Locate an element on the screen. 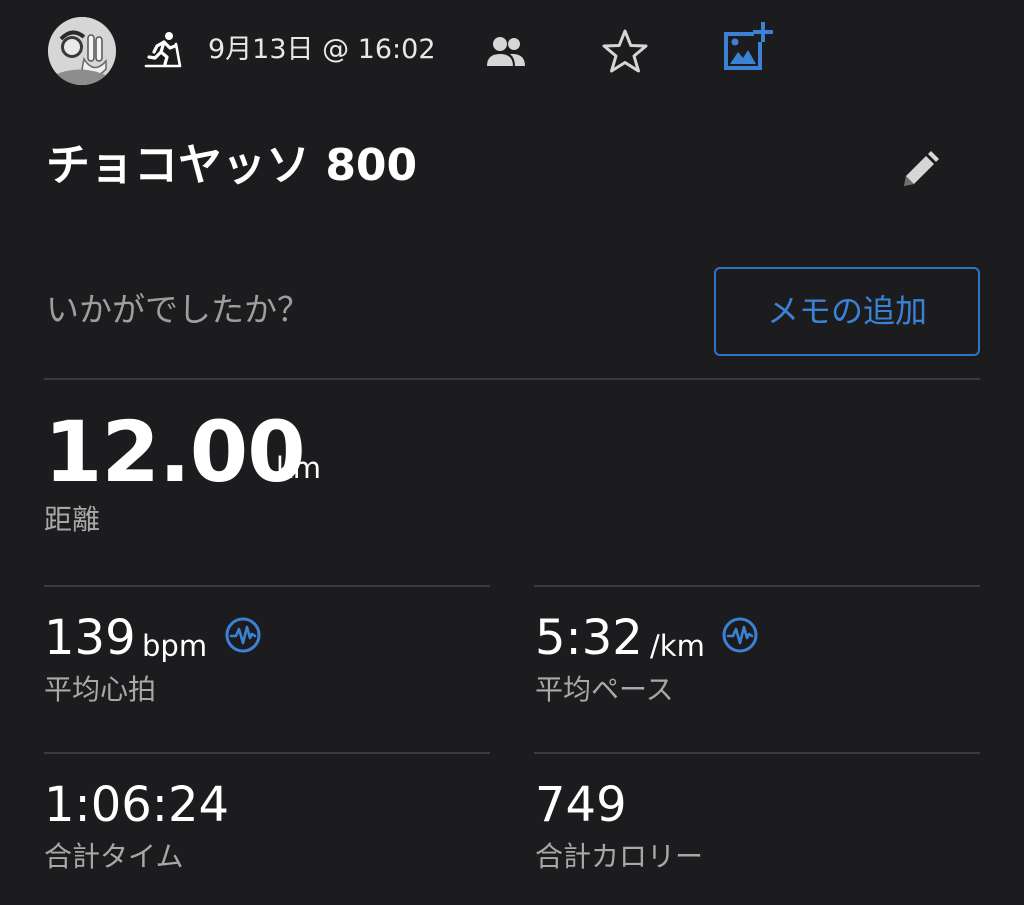  total-time-value: 1:06:24 is located at coordinates (137, 805).